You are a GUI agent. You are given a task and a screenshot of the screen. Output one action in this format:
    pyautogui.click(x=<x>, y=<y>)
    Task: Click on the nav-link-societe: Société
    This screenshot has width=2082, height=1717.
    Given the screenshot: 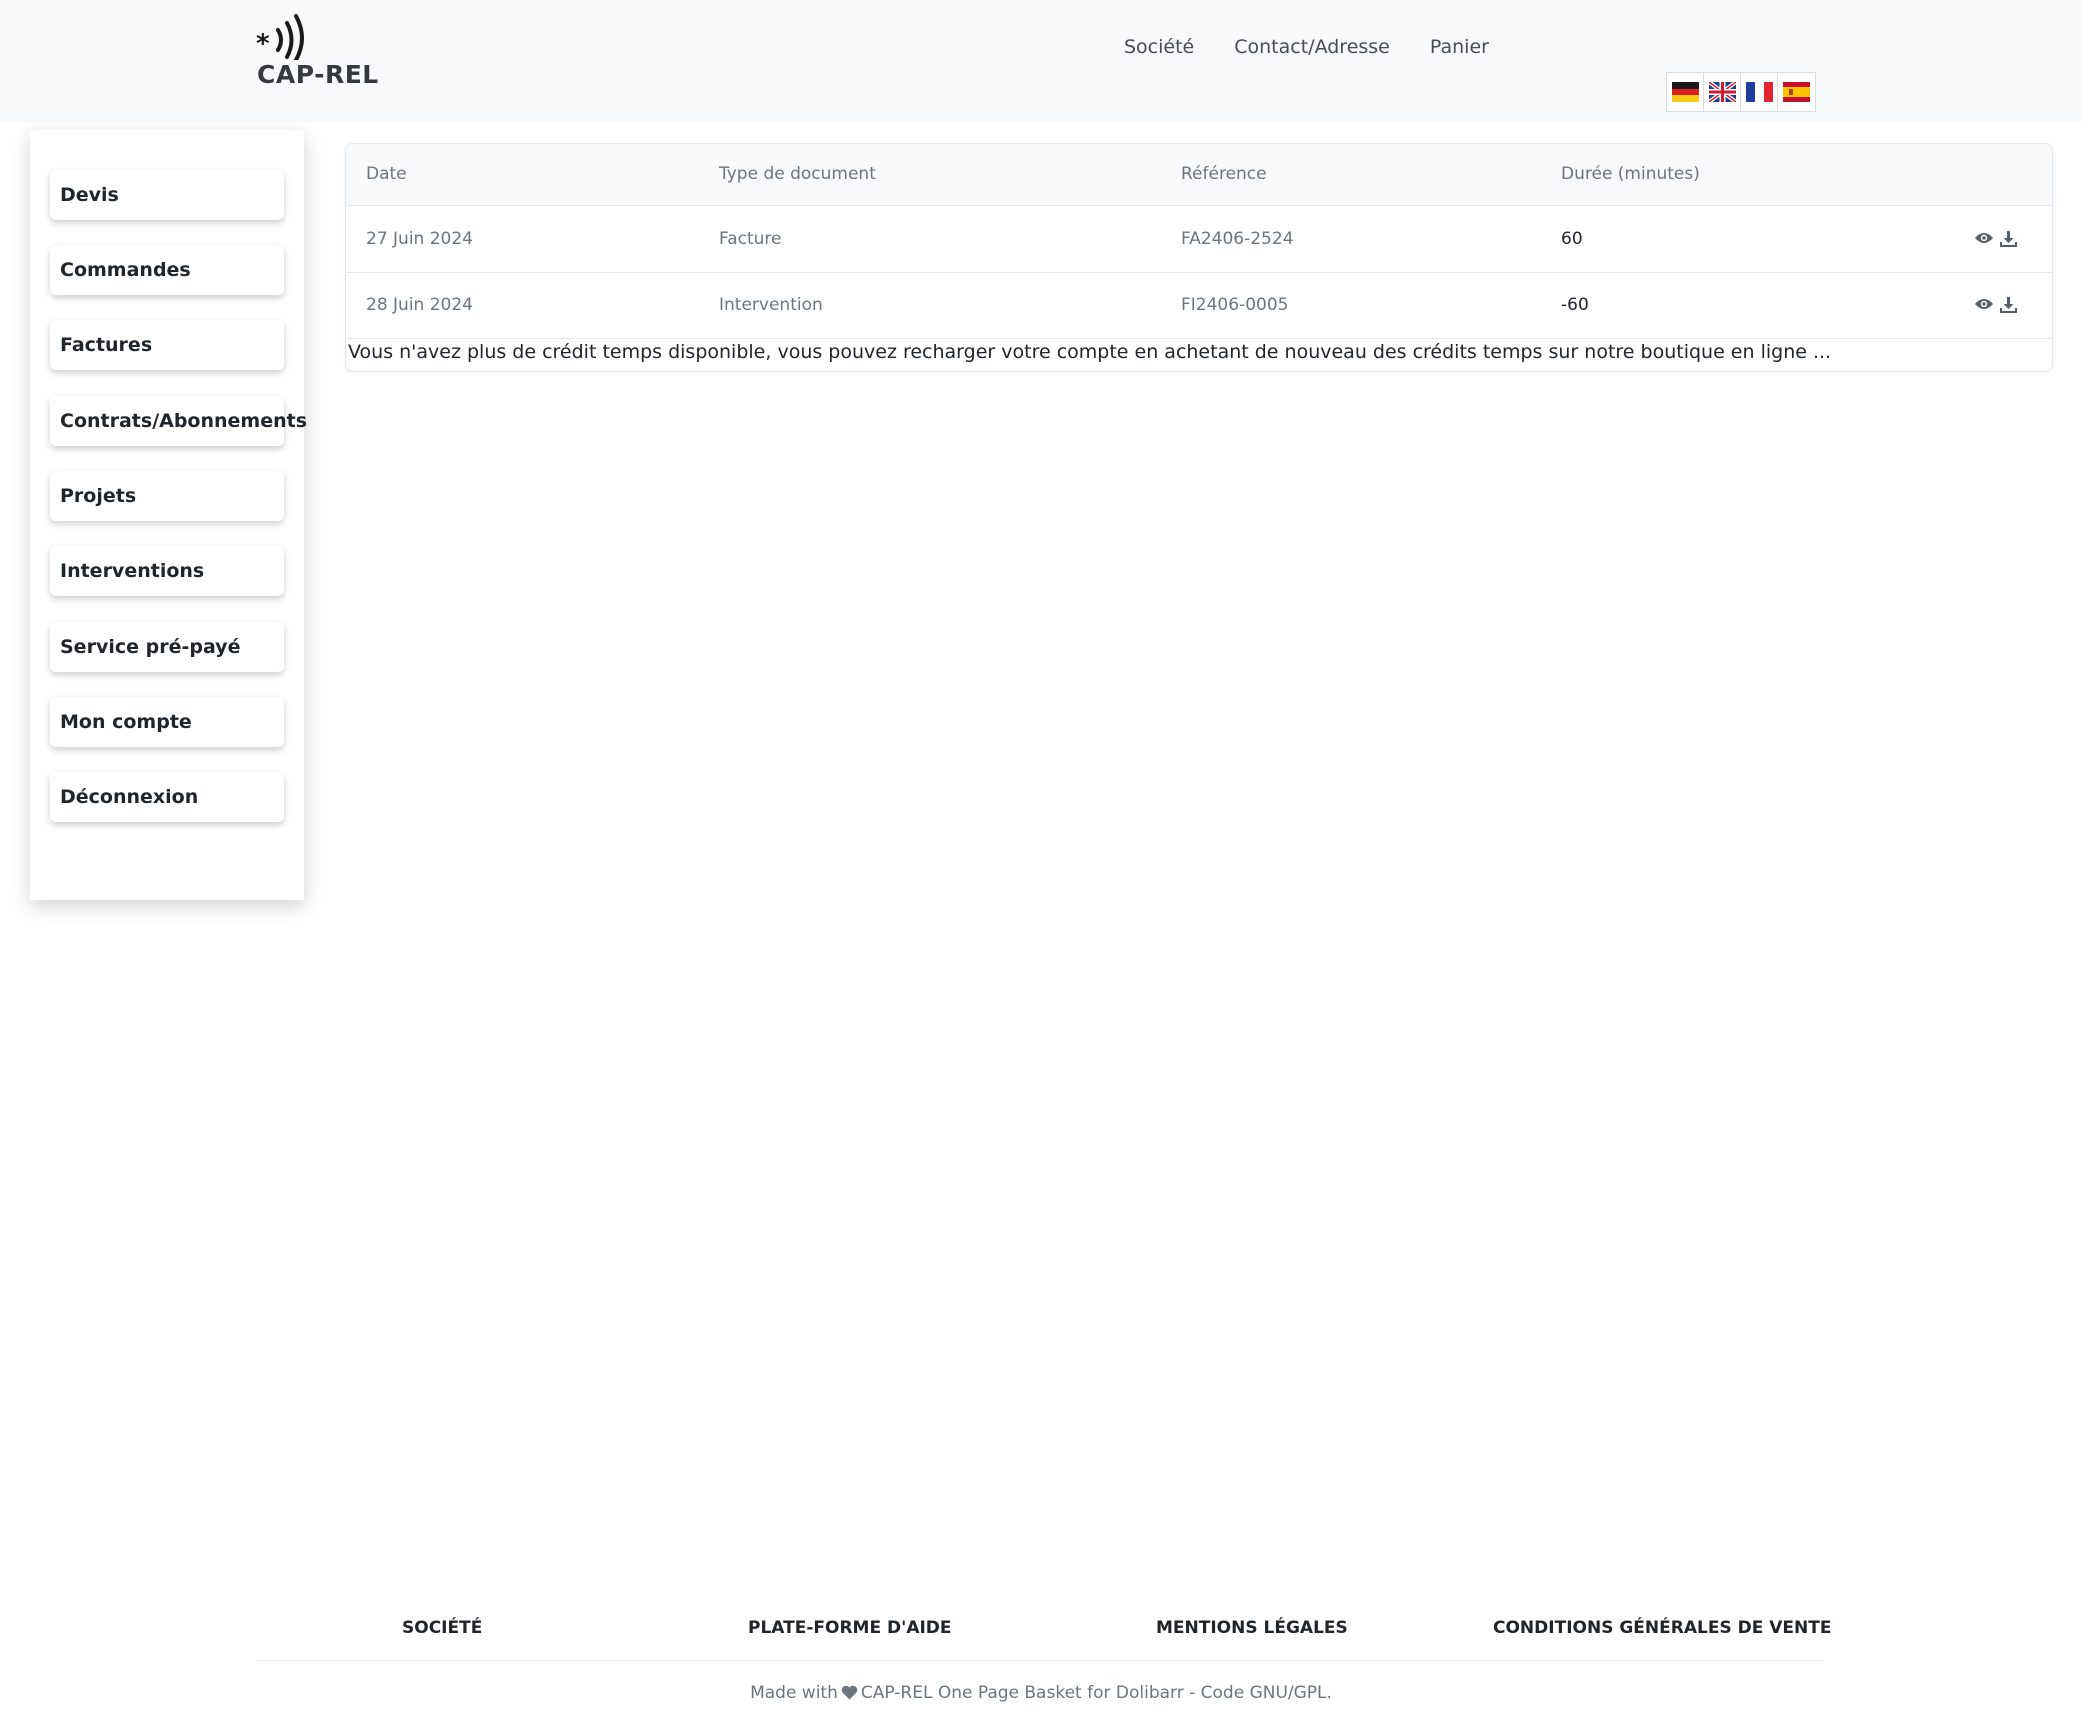 What is the action you would take?
    pyautogui.click(x=1159, y=47)
    